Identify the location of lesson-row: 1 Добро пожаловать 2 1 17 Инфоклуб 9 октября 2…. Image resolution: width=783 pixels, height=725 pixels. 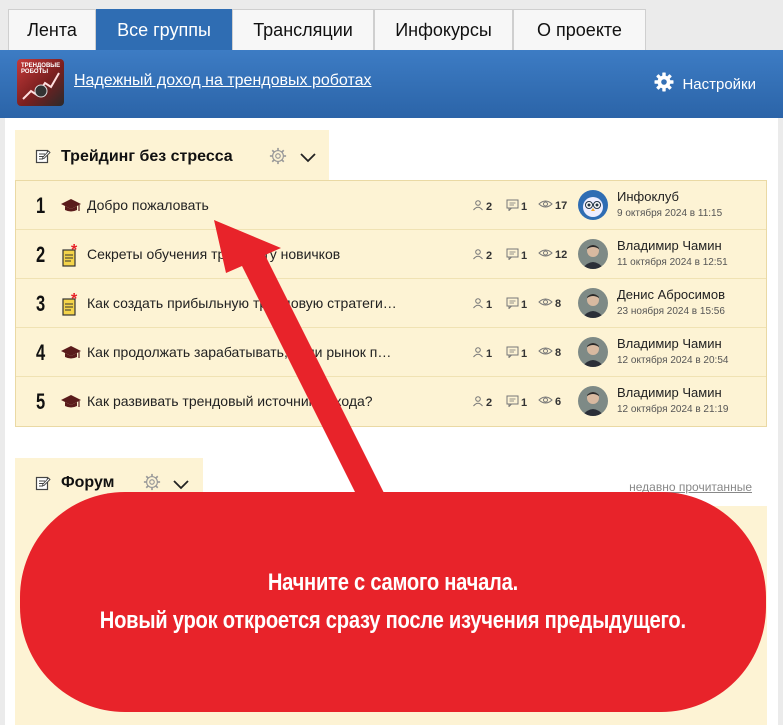
(391, 205).